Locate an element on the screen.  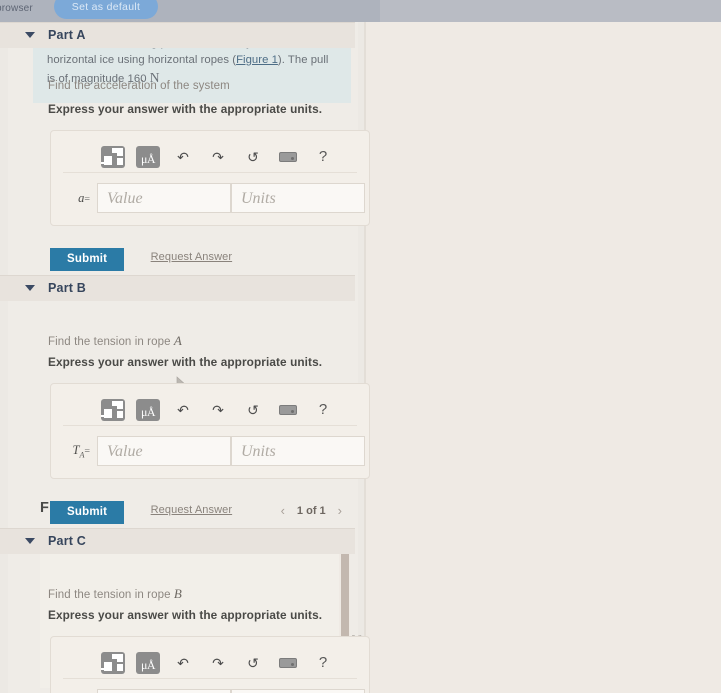
part-c-prompt-symbol: B is located at coordinates (177, 593).